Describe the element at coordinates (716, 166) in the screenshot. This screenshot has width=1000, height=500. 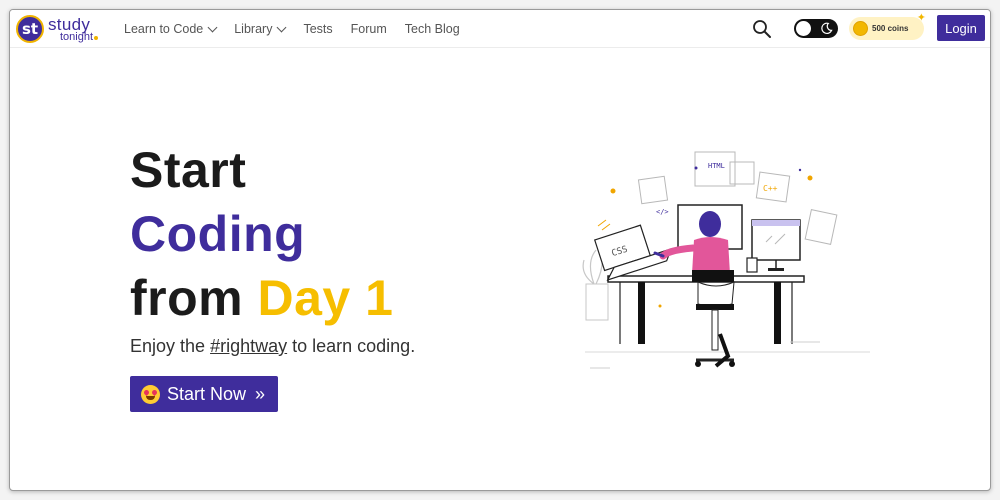
I see `illus-label-html: HTML` at that location.